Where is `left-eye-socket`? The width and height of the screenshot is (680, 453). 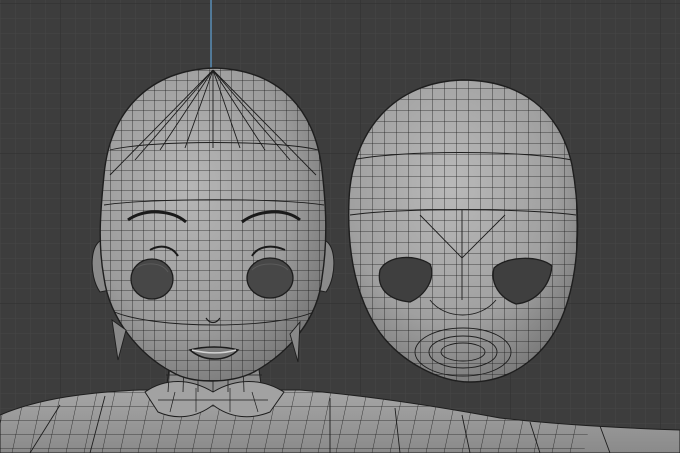 left-eye-socket is located at coordinates (152, 279).